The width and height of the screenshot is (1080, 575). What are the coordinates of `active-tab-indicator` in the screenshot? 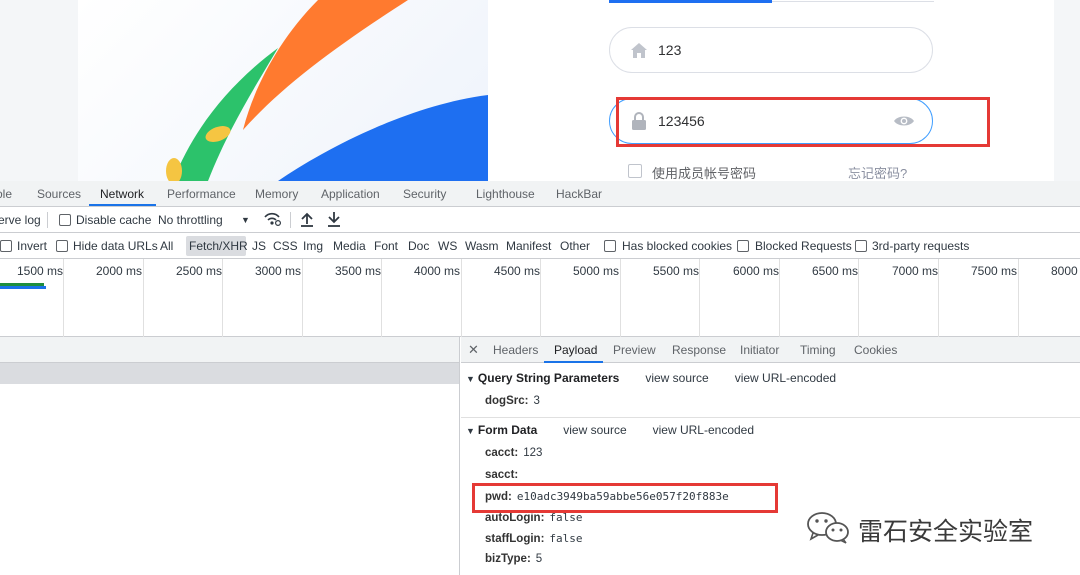 It's located at (122, 205).